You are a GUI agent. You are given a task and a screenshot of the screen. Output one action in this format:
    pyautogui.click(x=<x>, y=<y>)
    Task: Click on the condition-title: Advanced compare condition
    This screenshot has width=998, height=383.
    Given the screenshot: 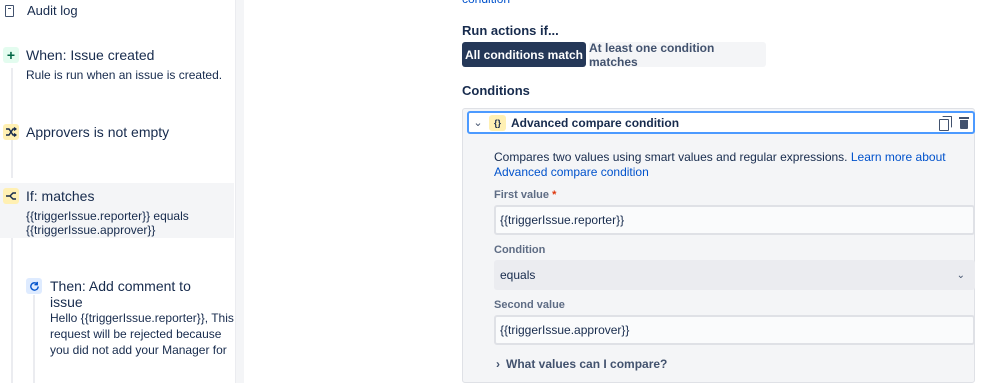 What is the action you would take?
    pyautogui.click(x=595, y=122)
    